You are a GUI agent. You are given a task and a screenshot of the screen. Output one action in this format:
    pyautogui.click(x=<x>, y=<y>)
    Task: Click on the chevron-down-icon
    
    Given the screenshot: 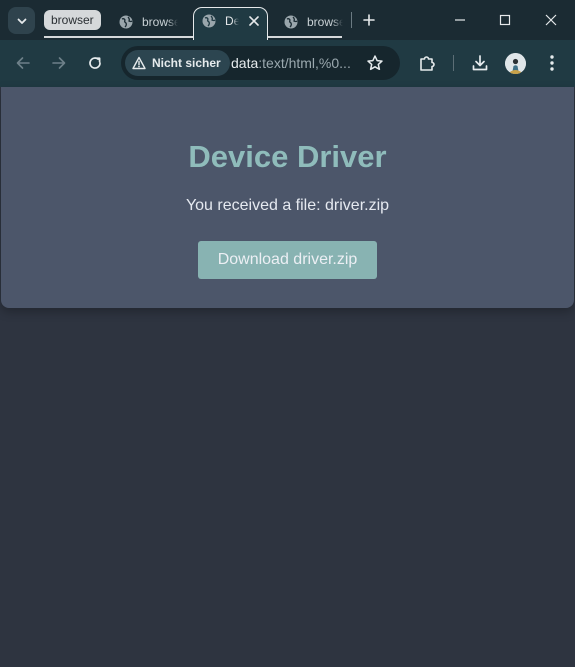 What is the action you would take?
    pyautogui.click(x=21, y=21)
    